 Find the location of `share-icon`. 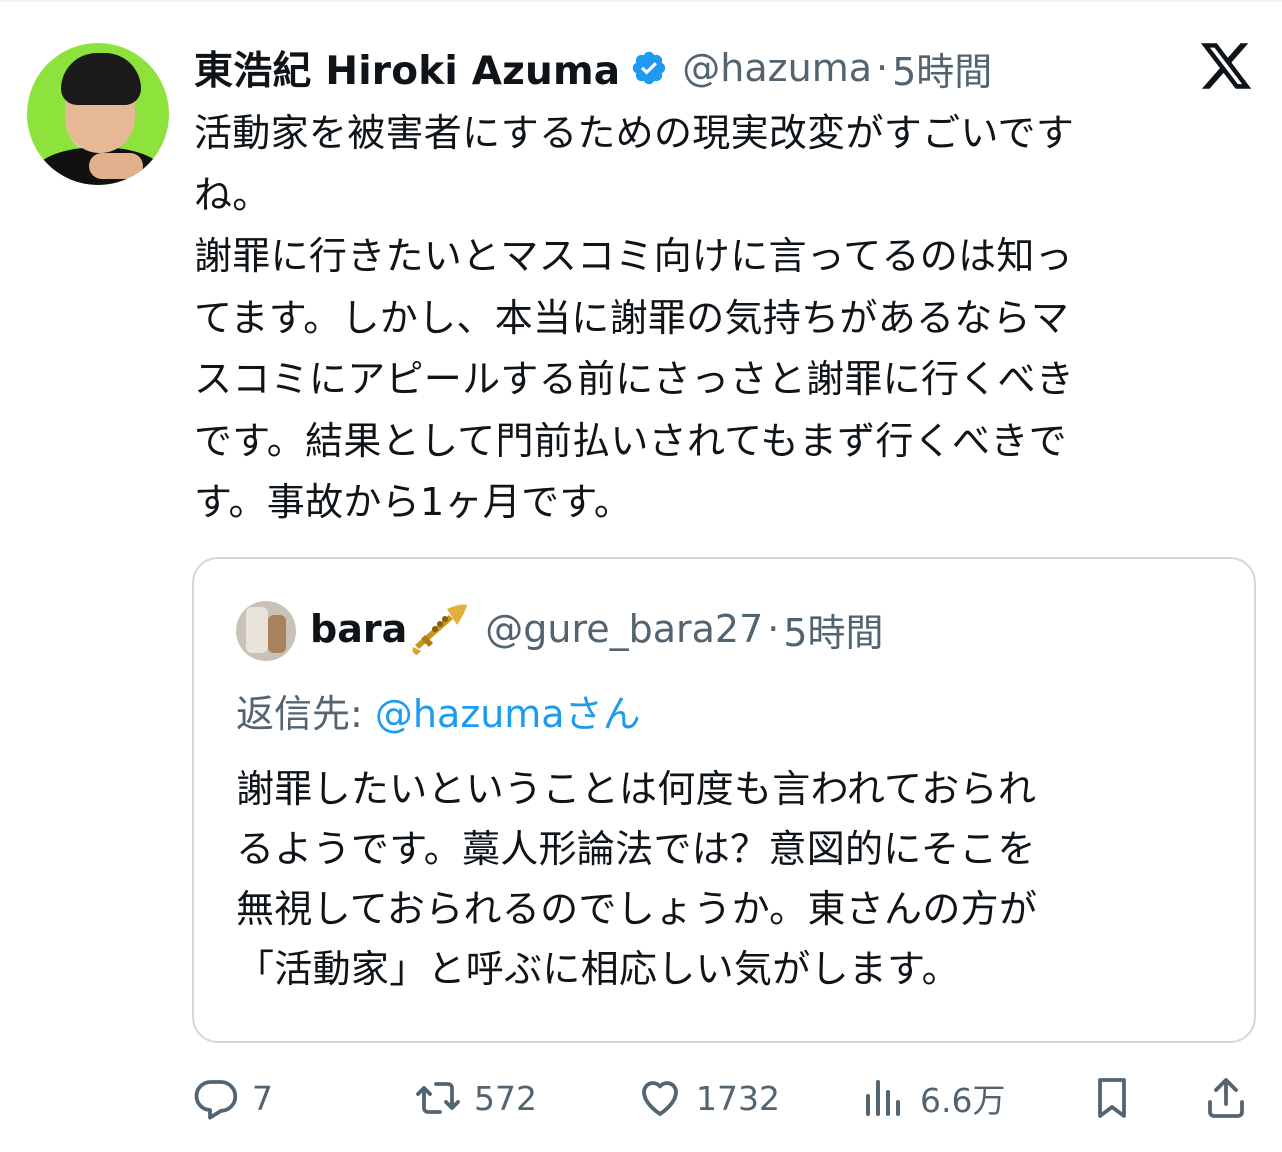

share-icon is located at coordinates (1226, 1098).